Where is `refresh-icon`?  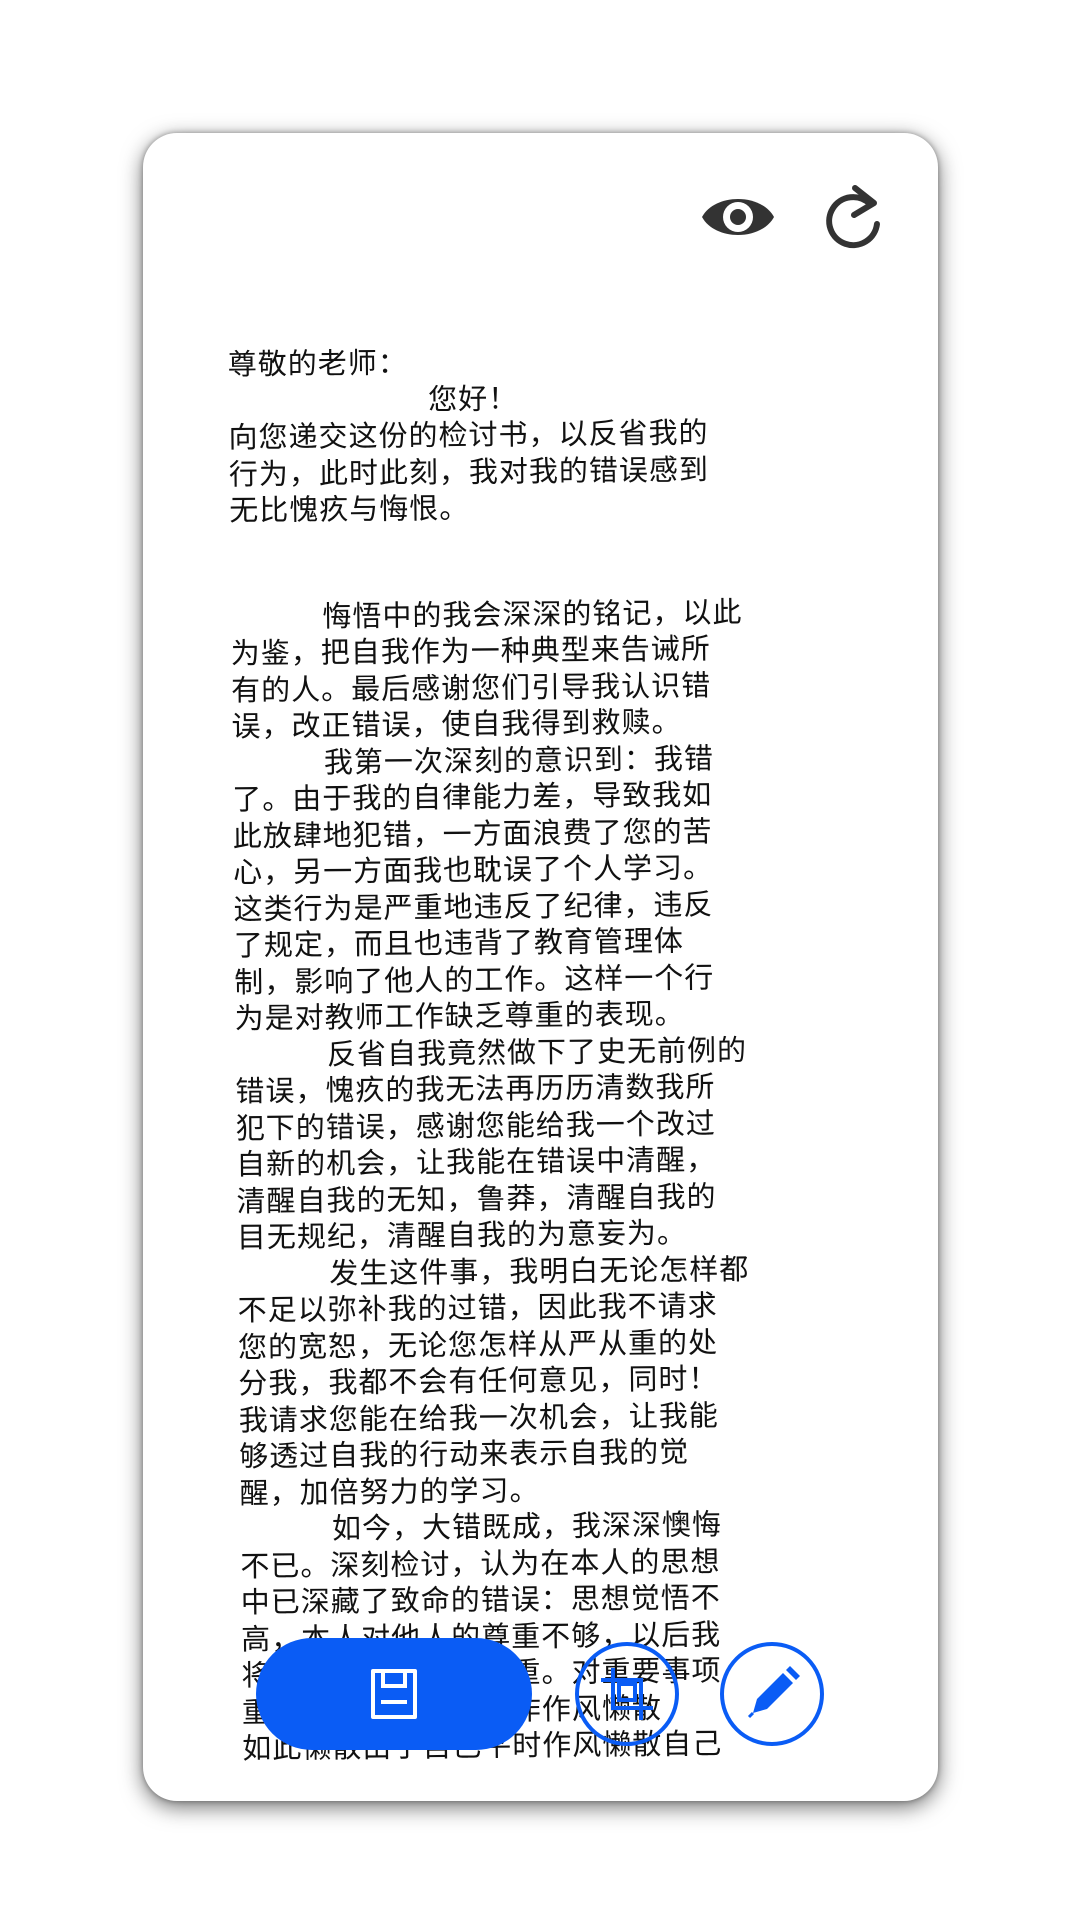 refresh-icon is located at coordinates (853, 217).